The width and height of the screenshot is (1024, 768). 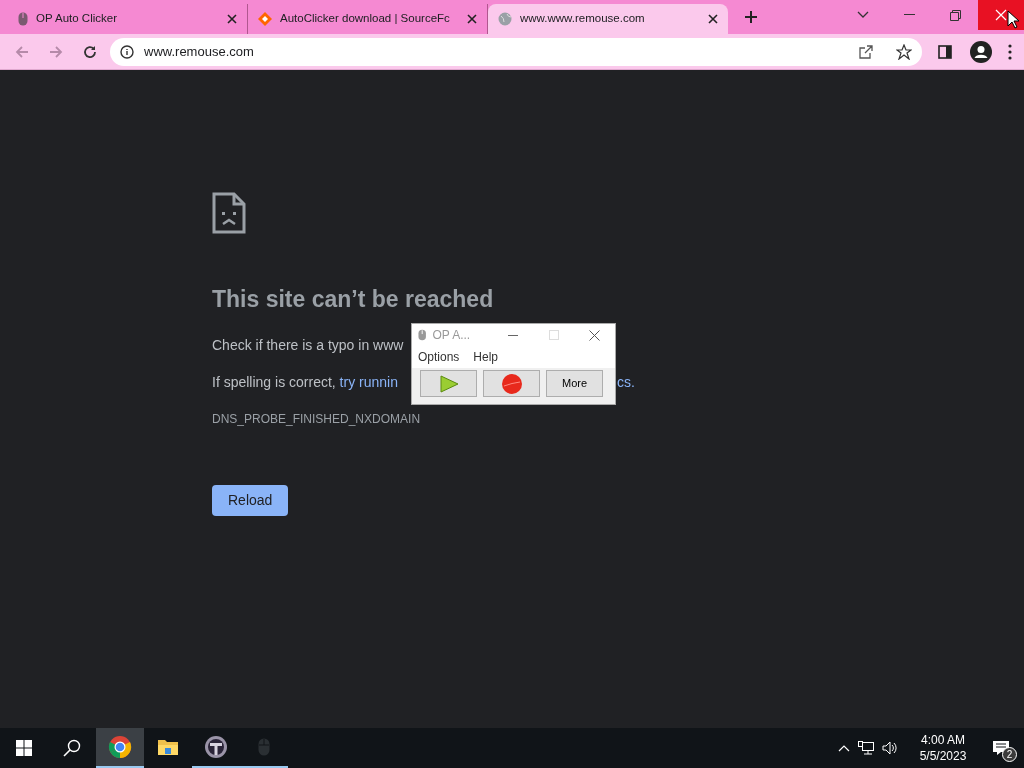 I want to click on chevron-down-icon, so click(x=863, y=15).